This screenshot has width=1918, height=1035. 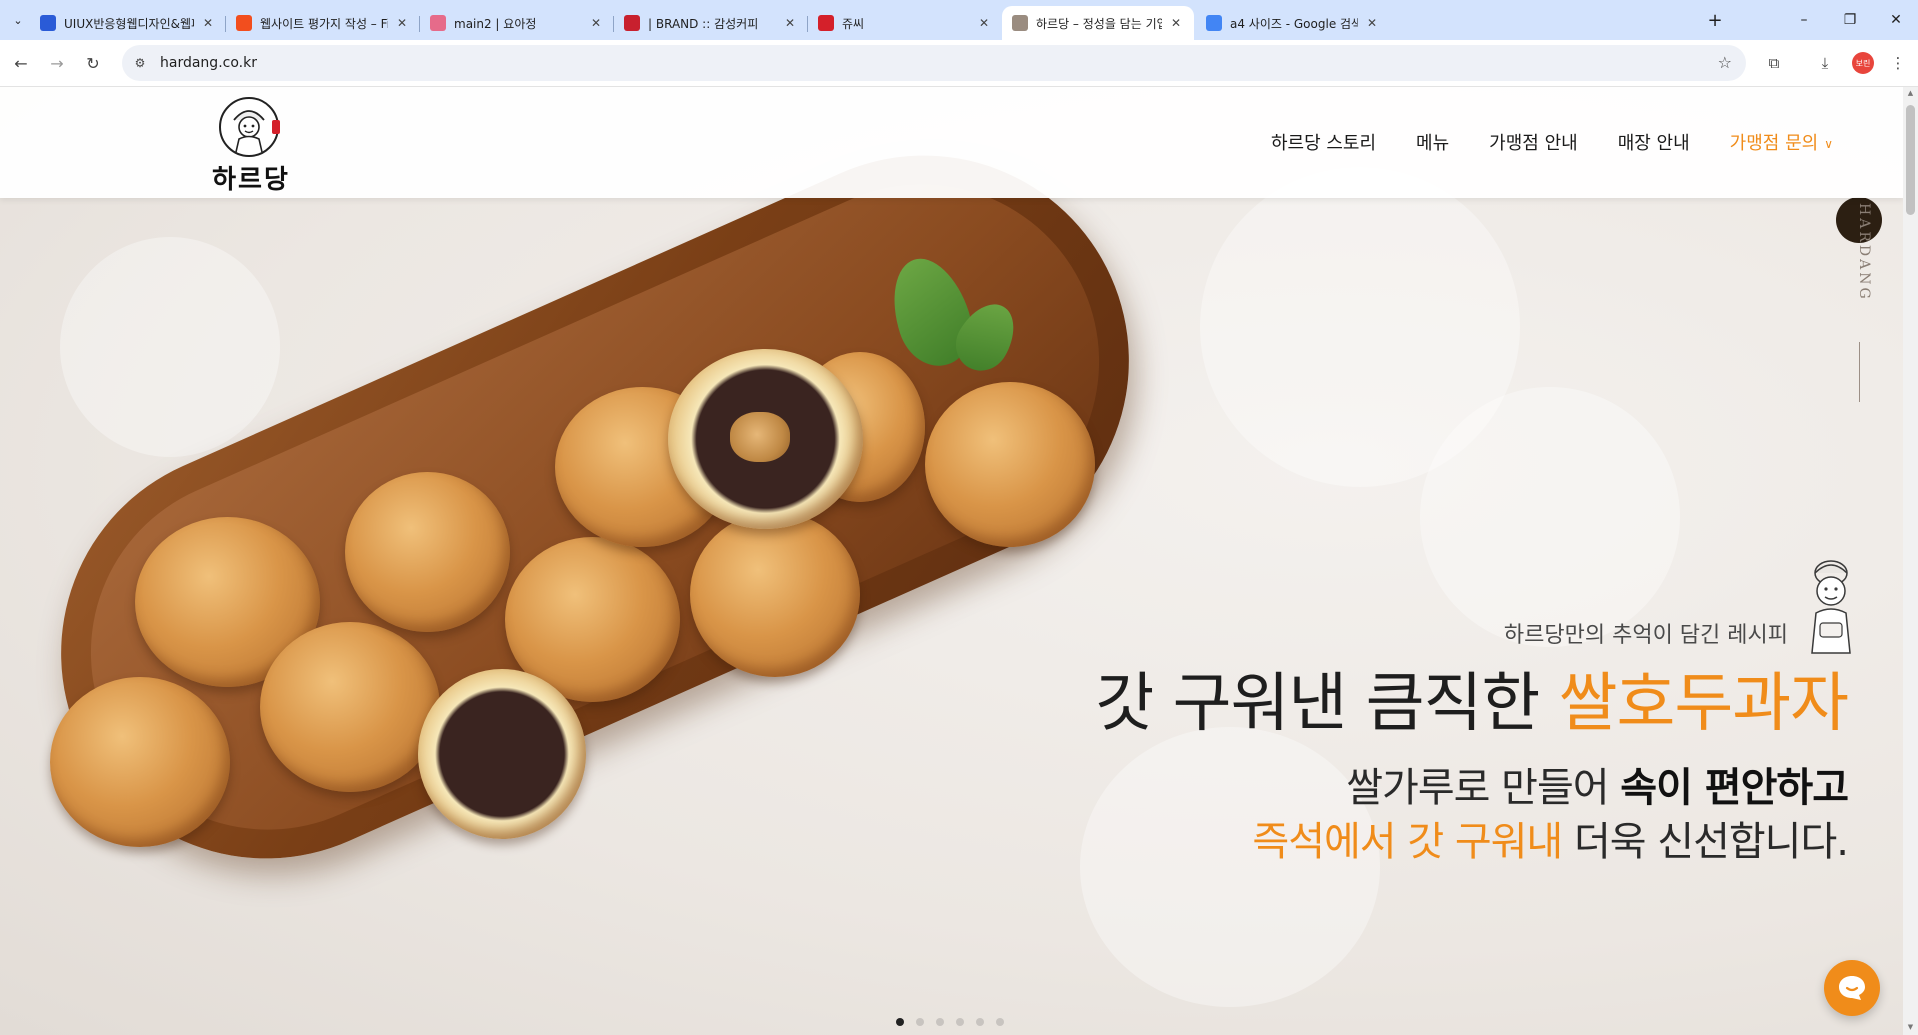 I want to click on nav-item-store-info: 매장 안내, so click(x=1654, y=142).